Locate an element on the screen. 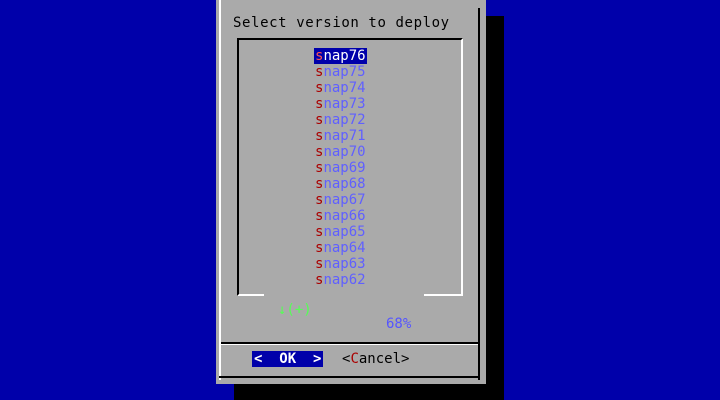 The image size is (720, 400). ok-button: < OK > is located at coordinates (288, 359).